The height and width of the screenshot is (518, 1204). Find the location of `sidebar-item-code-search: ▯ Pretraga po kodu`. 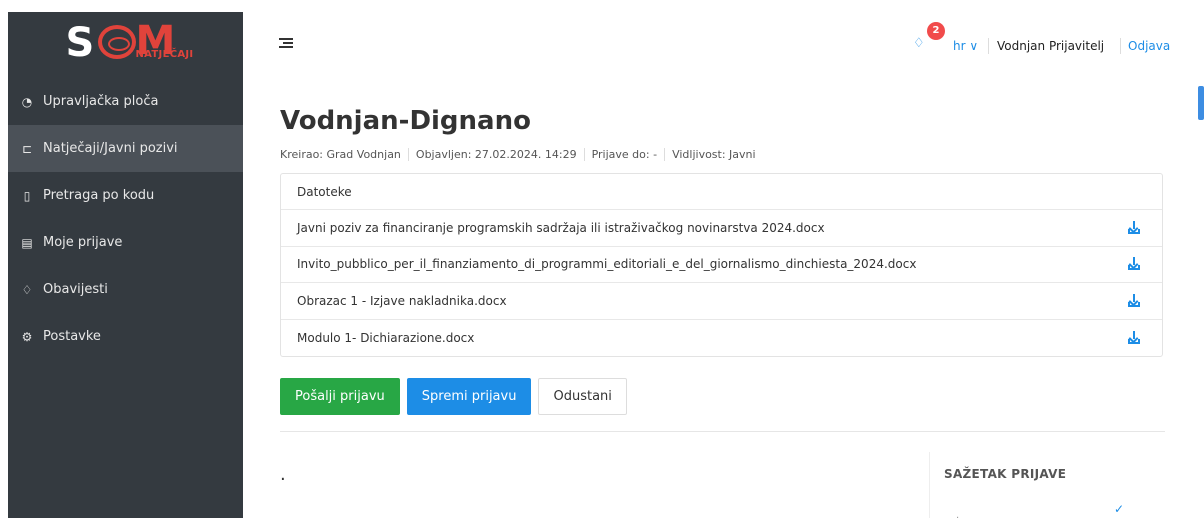

sidebar-item-code-search: ▯ Pretraga po kodu is located at coordinates (125, 195).